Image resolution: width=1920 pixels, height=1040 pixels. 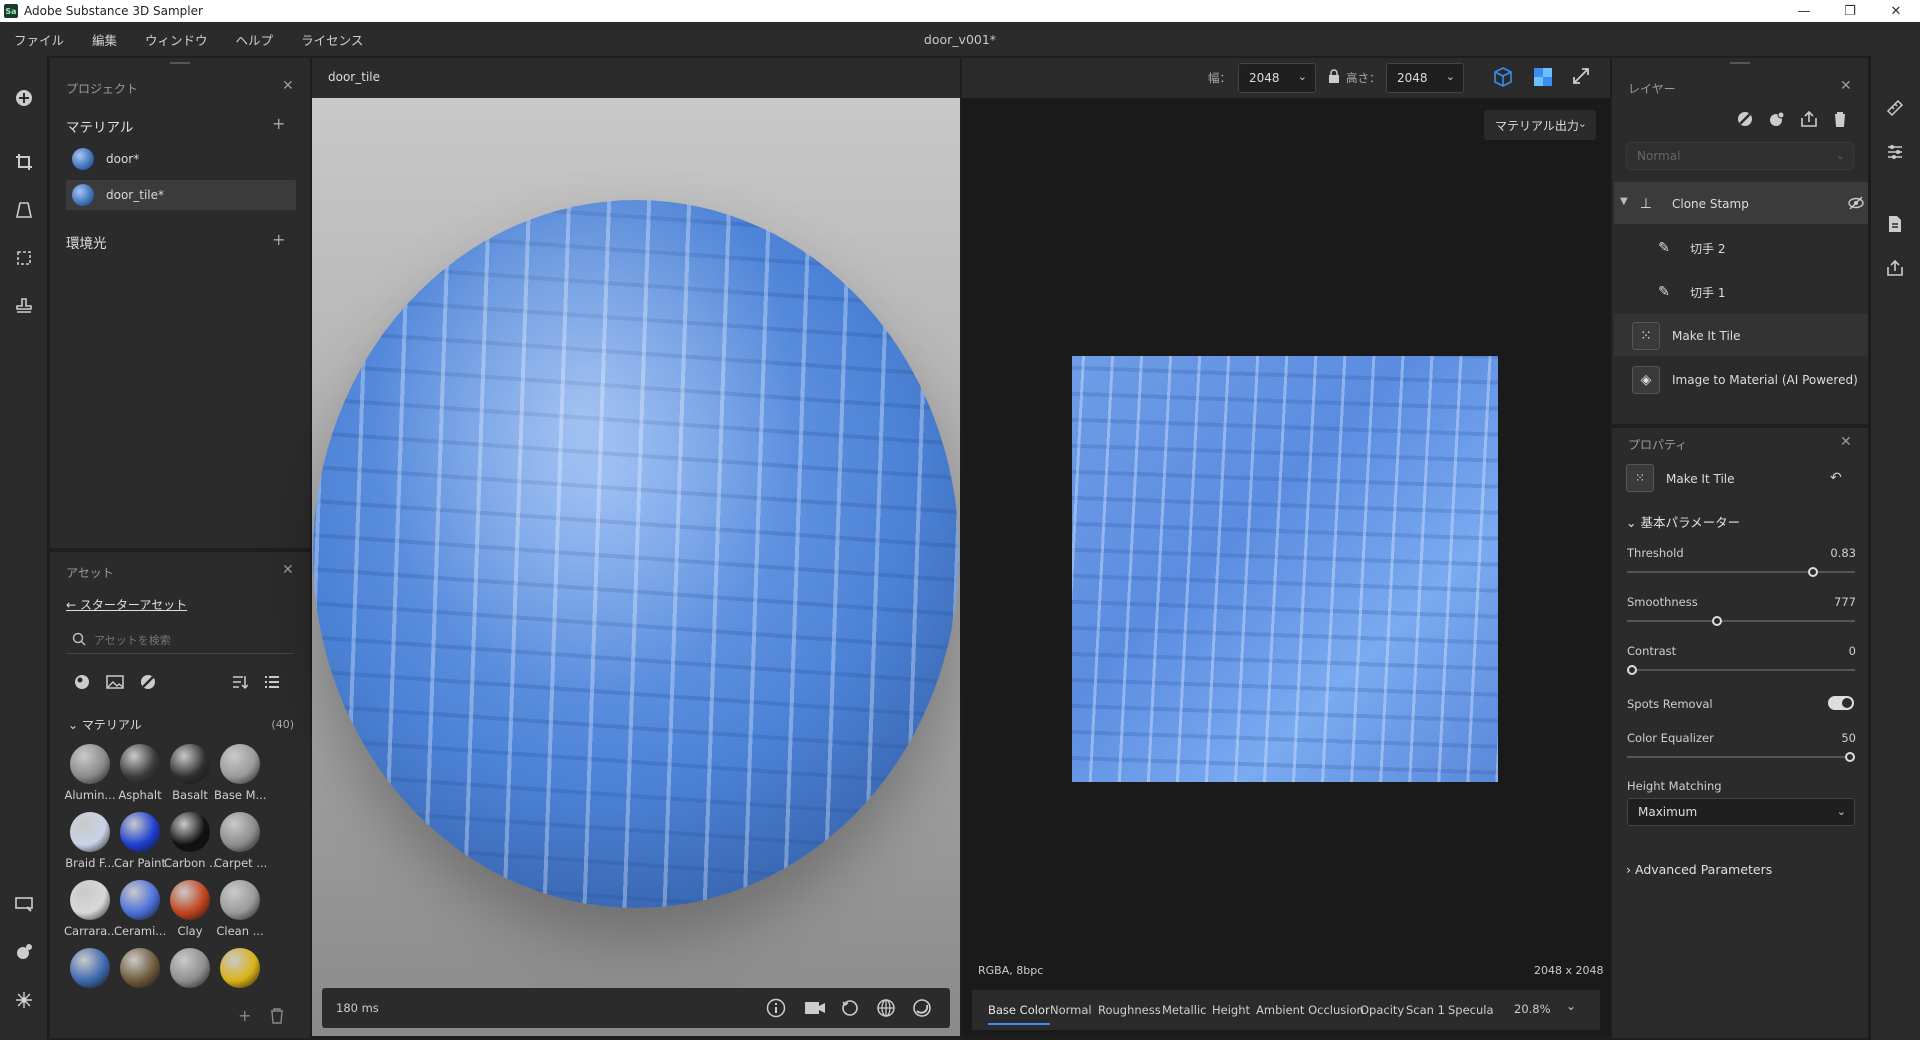 What do you see at coordinates (776, 1009) in the screenshot?
I see `info-icon` at bounding box center [776, 1009].